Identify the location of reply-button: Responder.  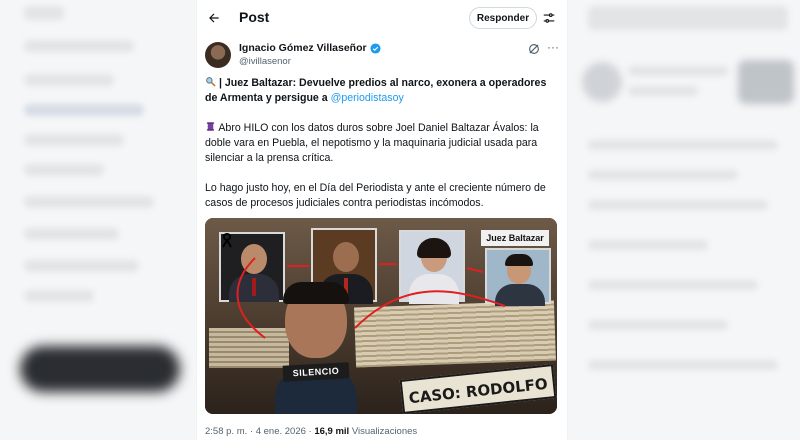
(503, 18).